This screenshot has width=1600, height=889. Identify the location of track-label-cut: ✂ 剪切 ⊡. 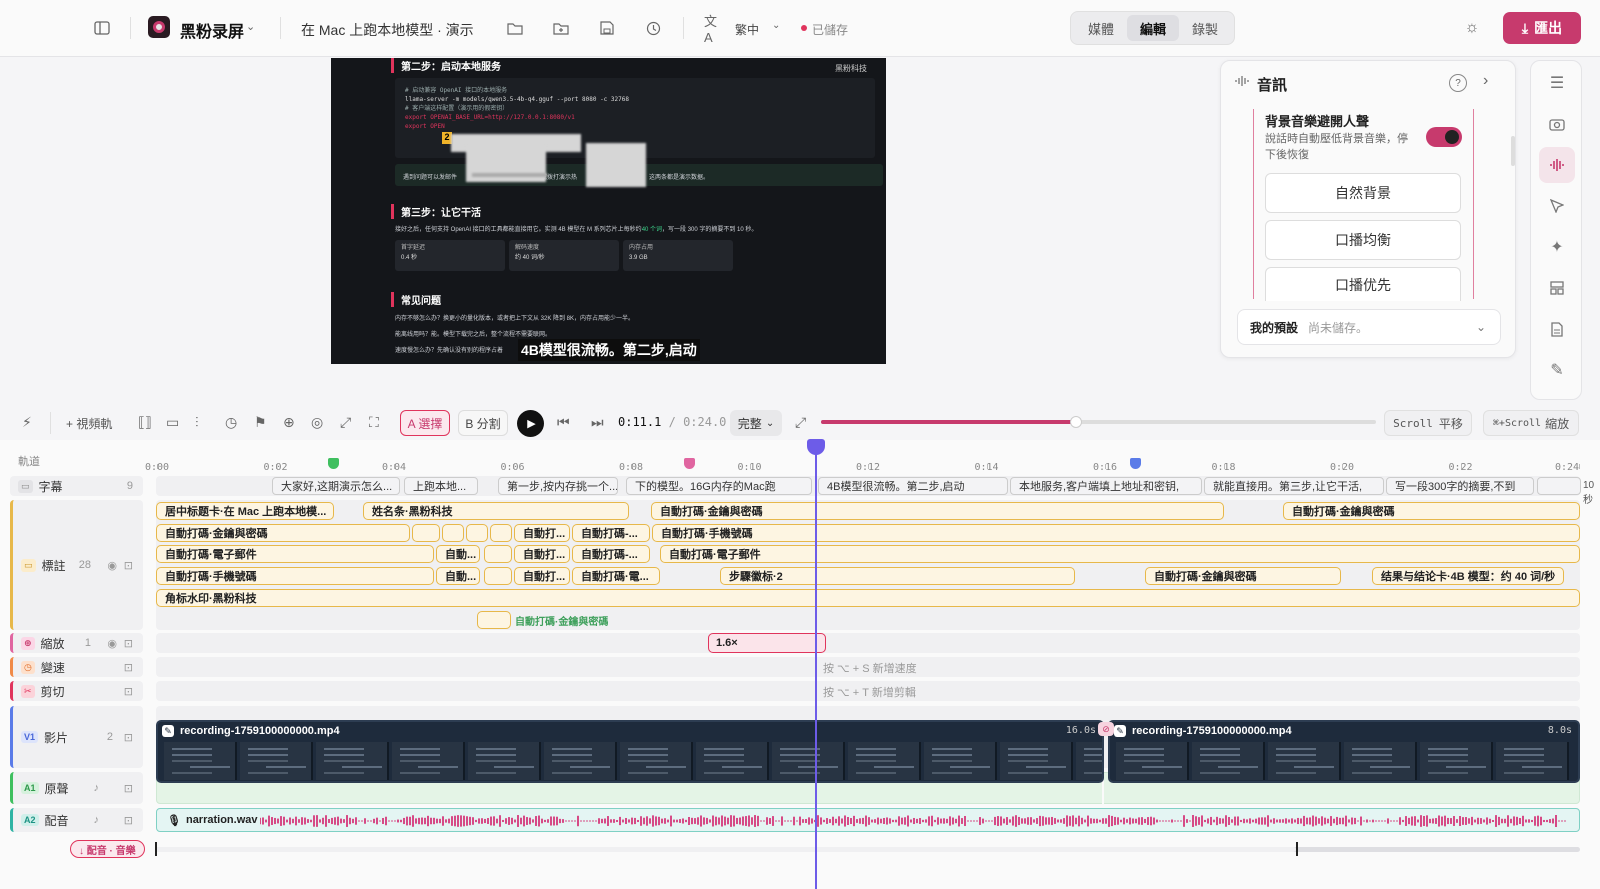
(76, 691).